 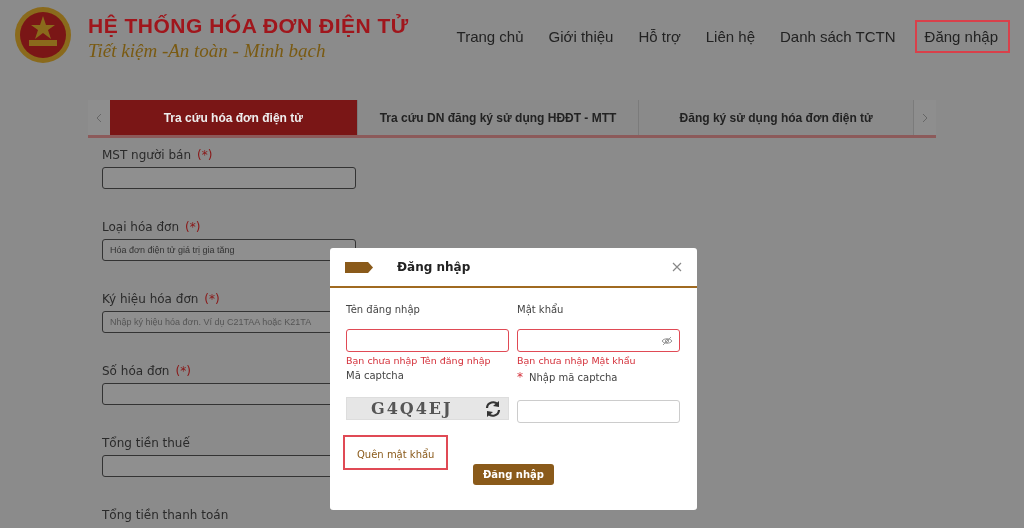 What do you see at coordinates (233, 117) in the screenshot?
I see `tab: Tra cứu hóa đơn điện tử` at bounding box center [233, 117].